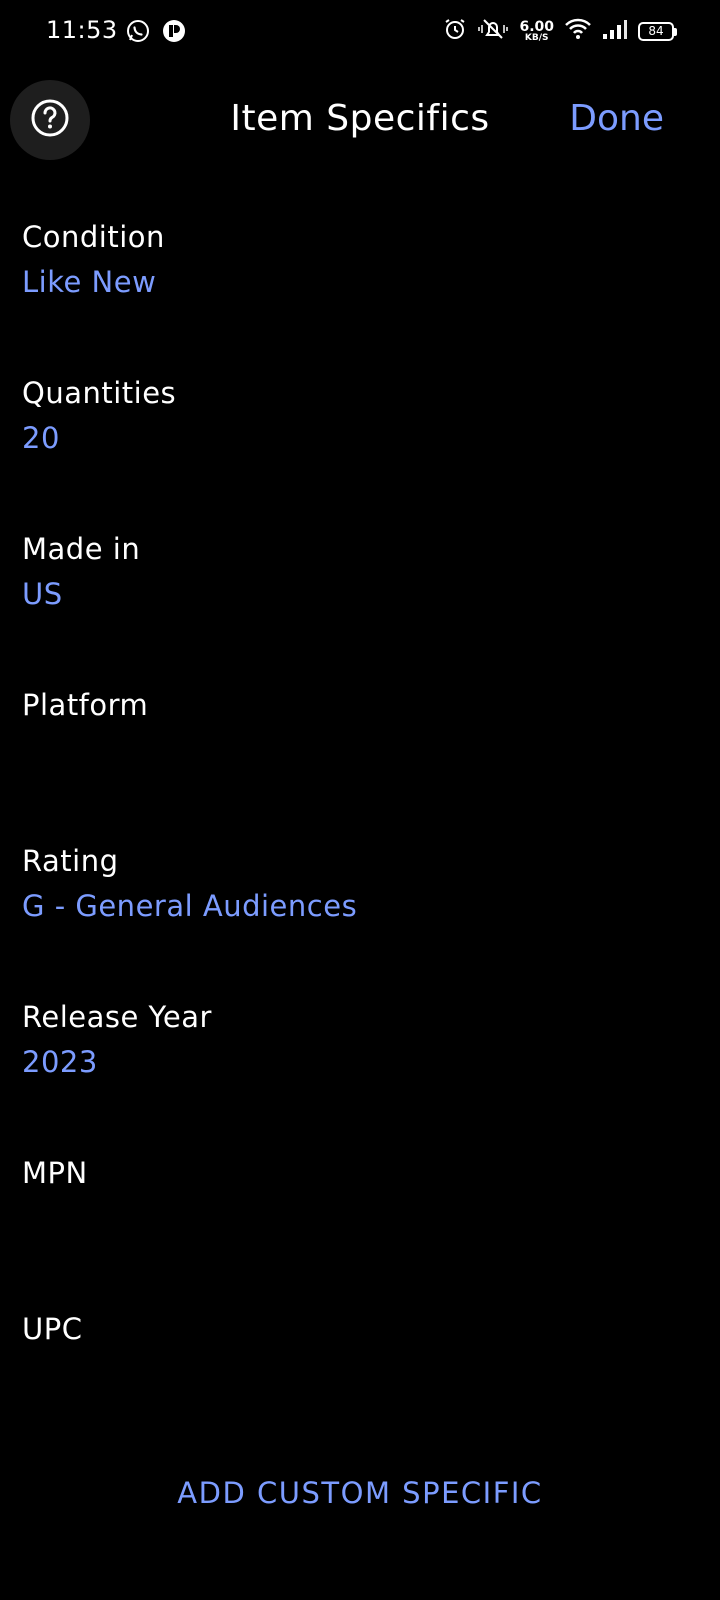 Image resolution: width=720 pixels, height=1600 pixels. I want to click on network-speed-unit: KB/S, so click(536, 37).